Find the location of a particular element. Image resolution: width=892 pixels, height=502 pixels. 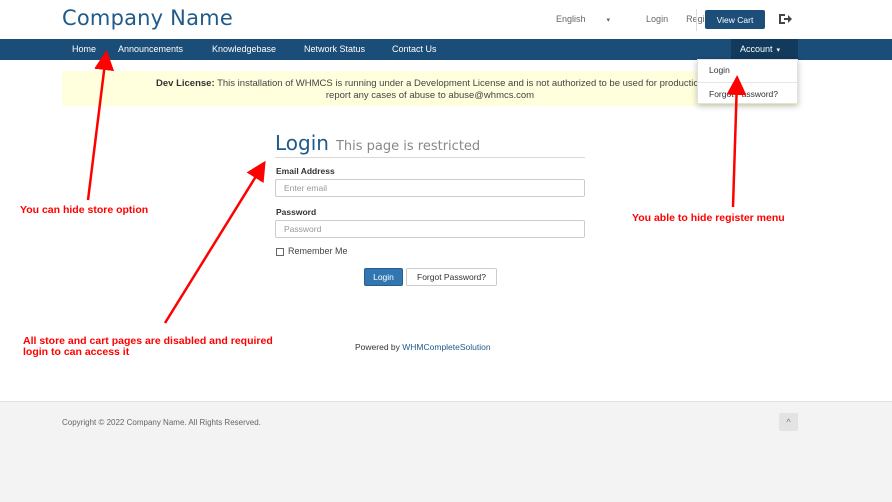

page-title: Login This page is restricted is located at coordinates (377, 143).